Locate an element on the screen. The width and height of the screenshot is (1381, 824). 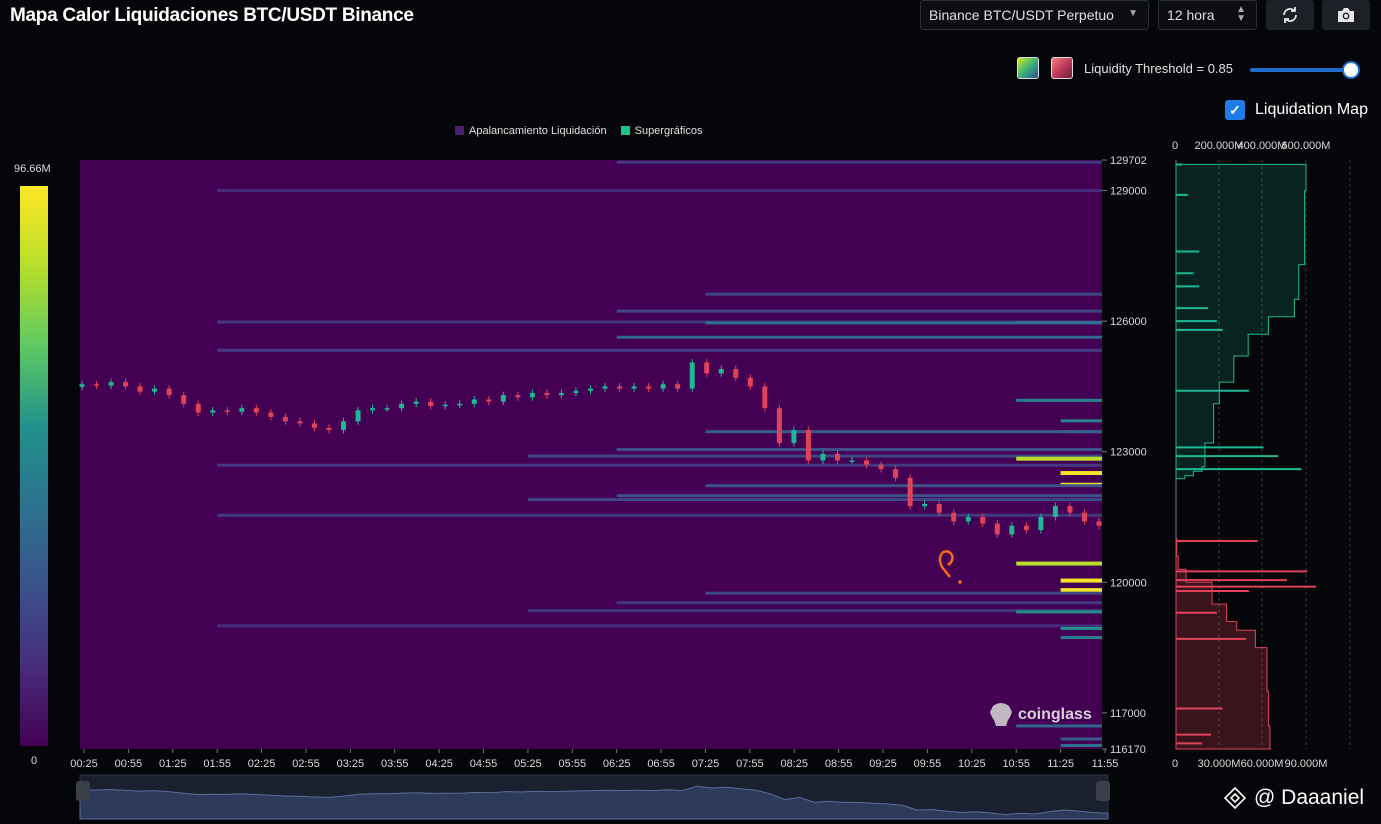
liqmap-bottom-tick-label: 60.000M is located at coordinates (1262, 764).